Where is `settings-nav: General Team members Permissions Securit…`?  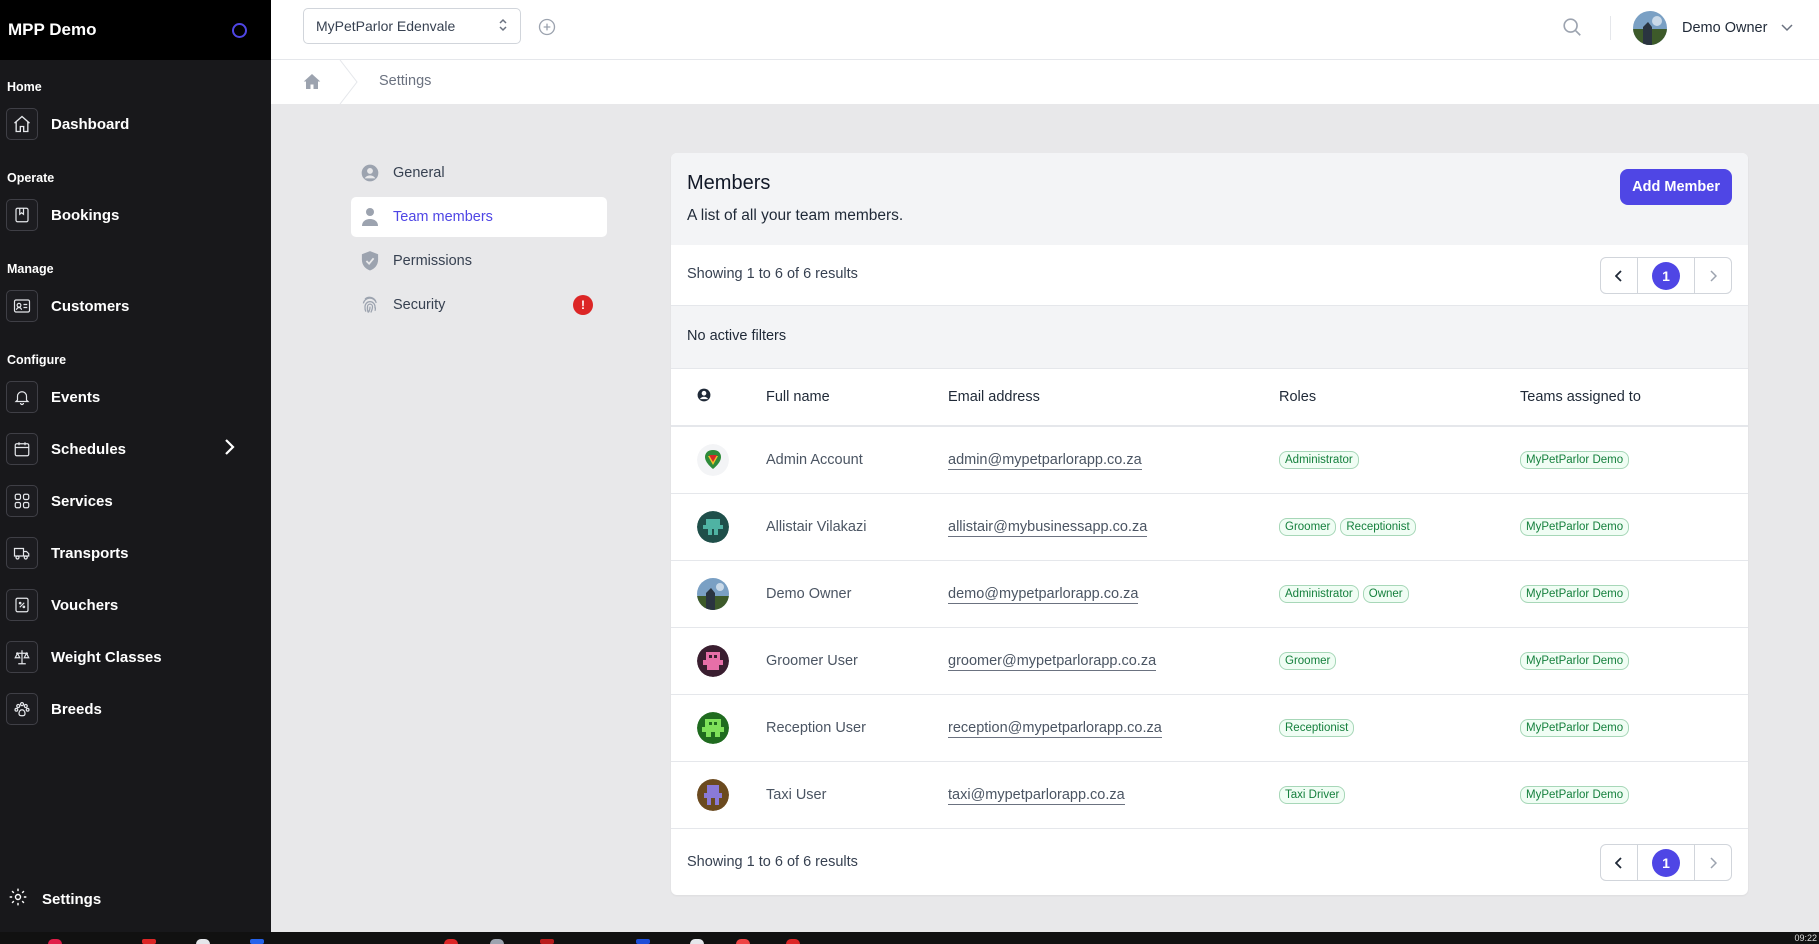
settings-nav: General Team members Permissions Securit… is located at coordinates (479, 241).